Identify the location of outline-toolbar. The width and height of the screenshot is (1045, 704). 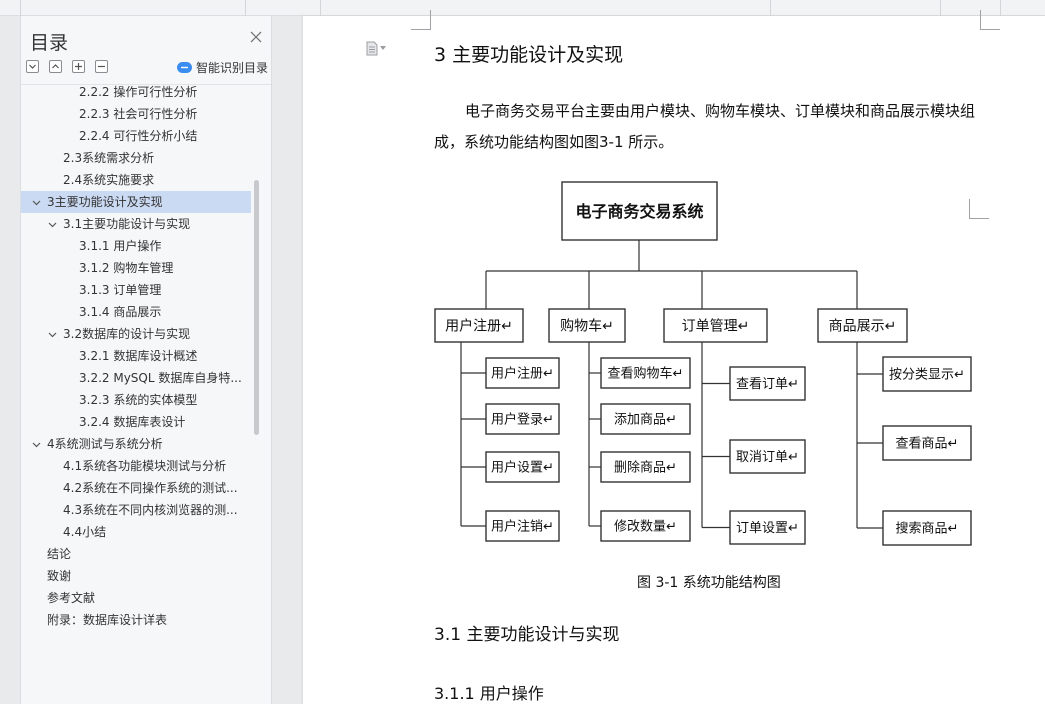
(67, 66).